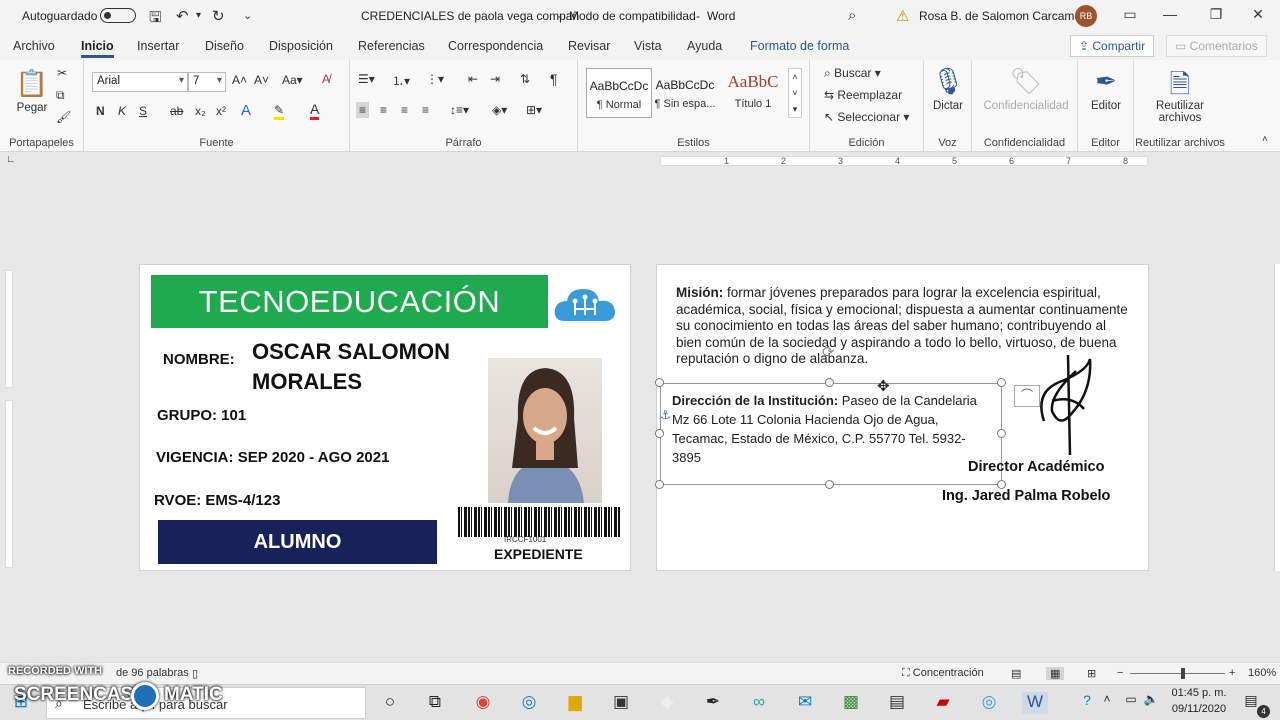 The height and width of the screenshot is (720, 1280). Describe the element at coordinates (1112, 46) in the screenshot. I see `share-button: ⇪ Compartir` at that location.